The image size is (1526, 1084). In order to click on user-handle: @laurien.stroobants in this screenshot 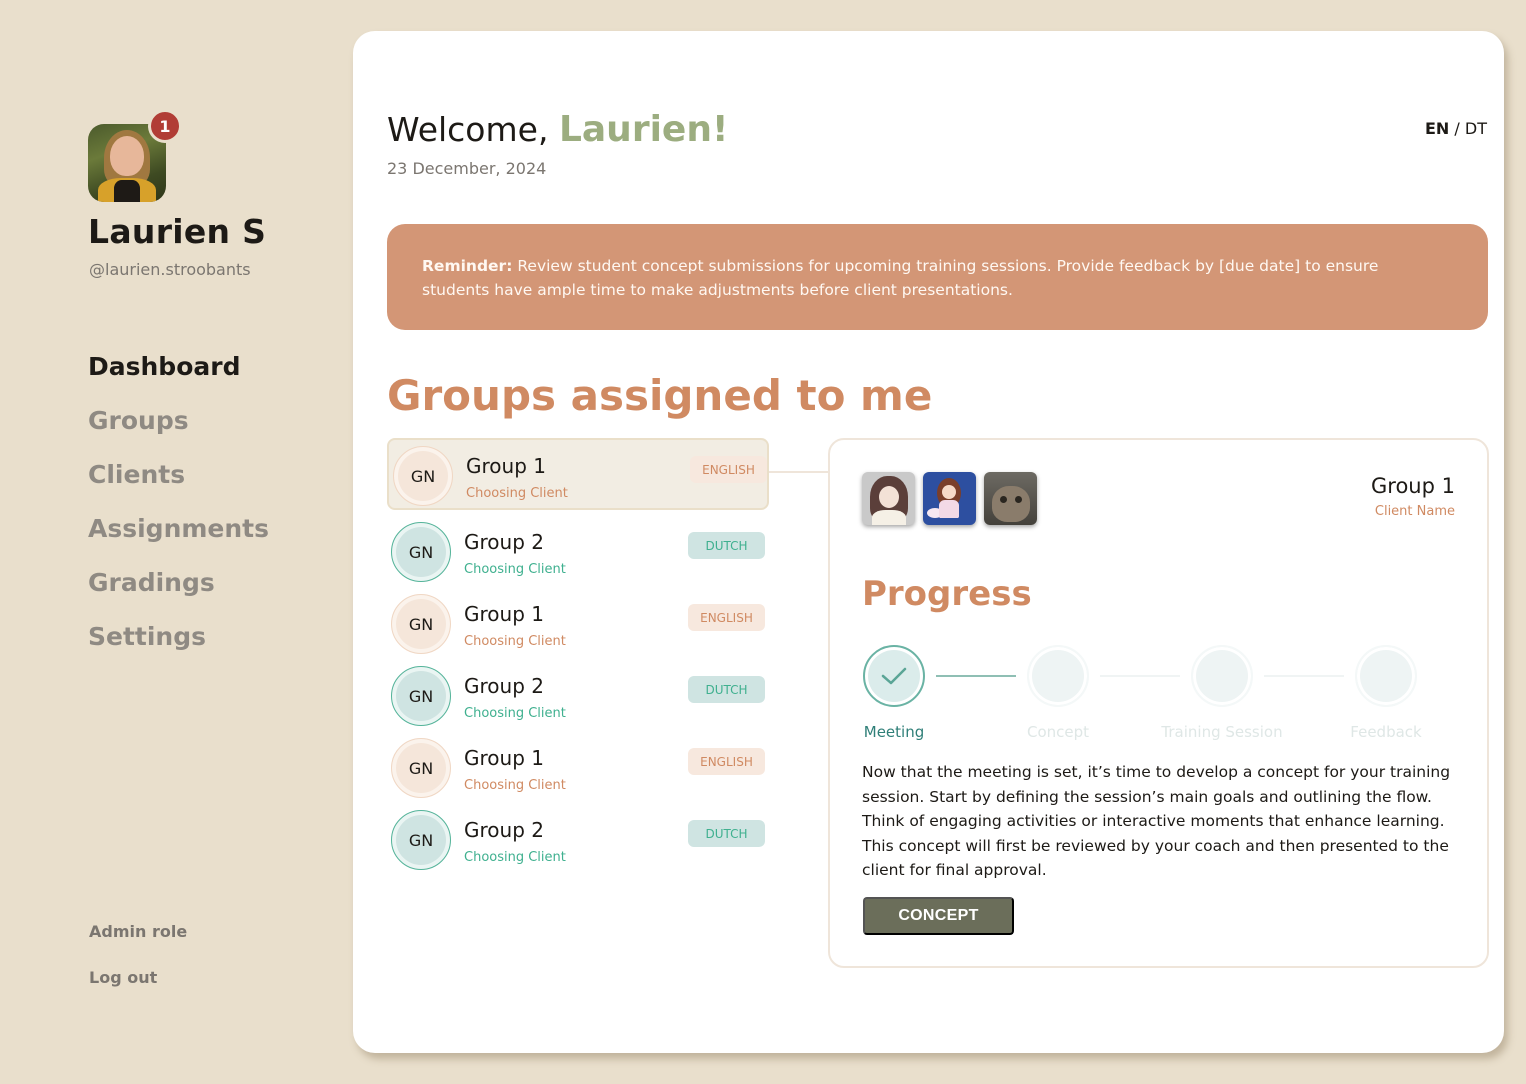, I will do `click(170, 269)`.